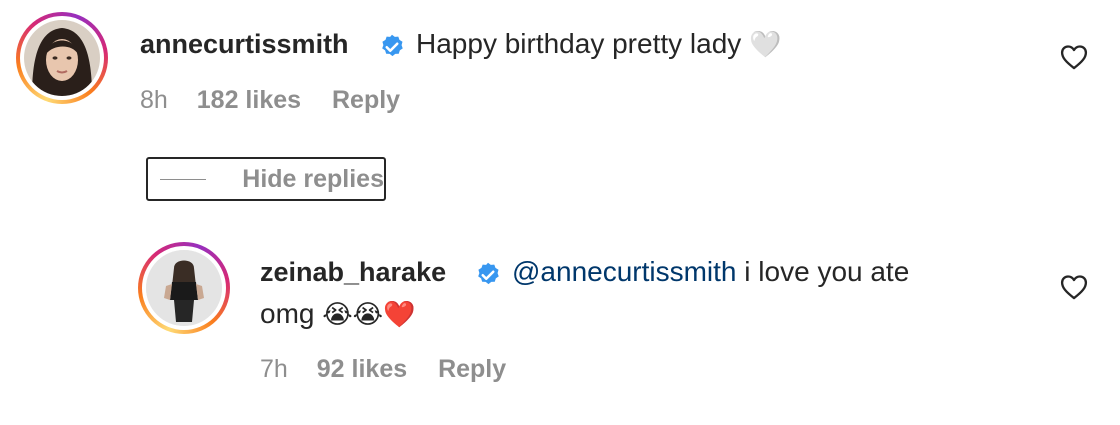  I want to click on reply-username: zeinab_harake, so click(353, 272).